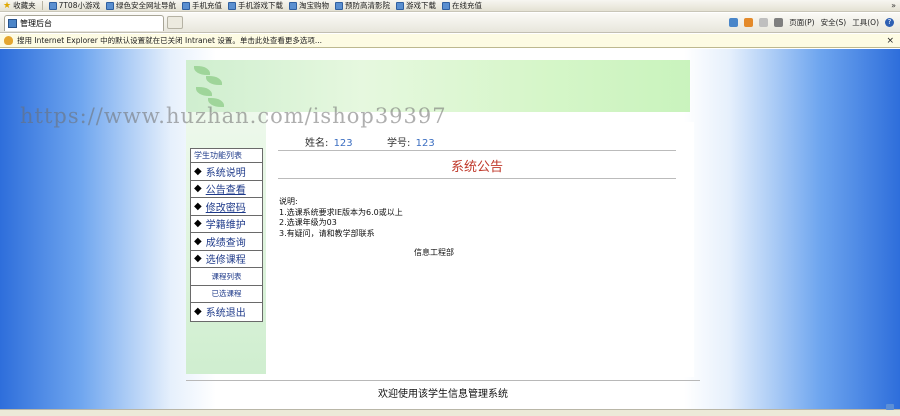 Image resolution: width=900 pixels, height=416 pixels. I want to click on tab-title: 管理后台, so click(36, 23).